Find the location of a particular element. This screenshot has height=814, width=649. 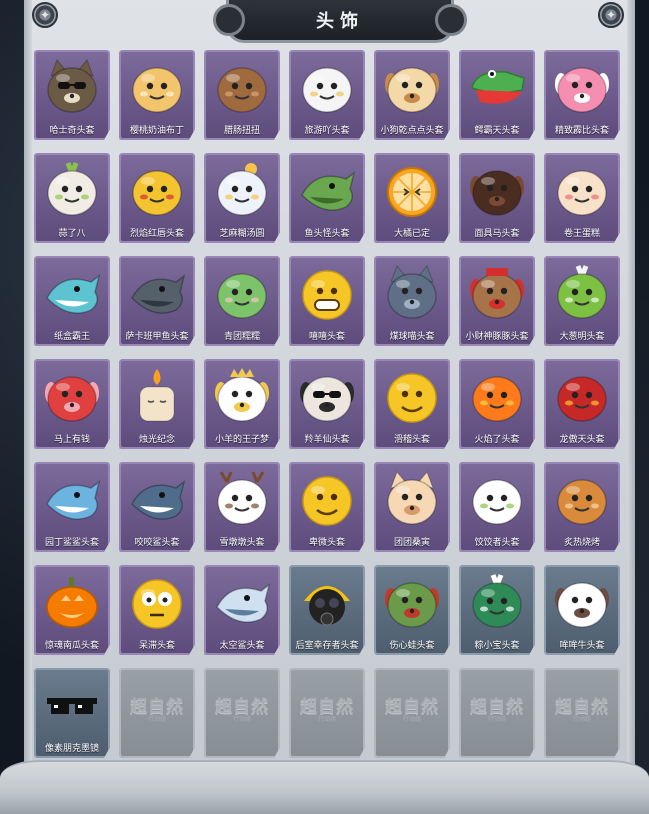

headwear-card: 大葱明头套 is located at coordinates (582, 301).